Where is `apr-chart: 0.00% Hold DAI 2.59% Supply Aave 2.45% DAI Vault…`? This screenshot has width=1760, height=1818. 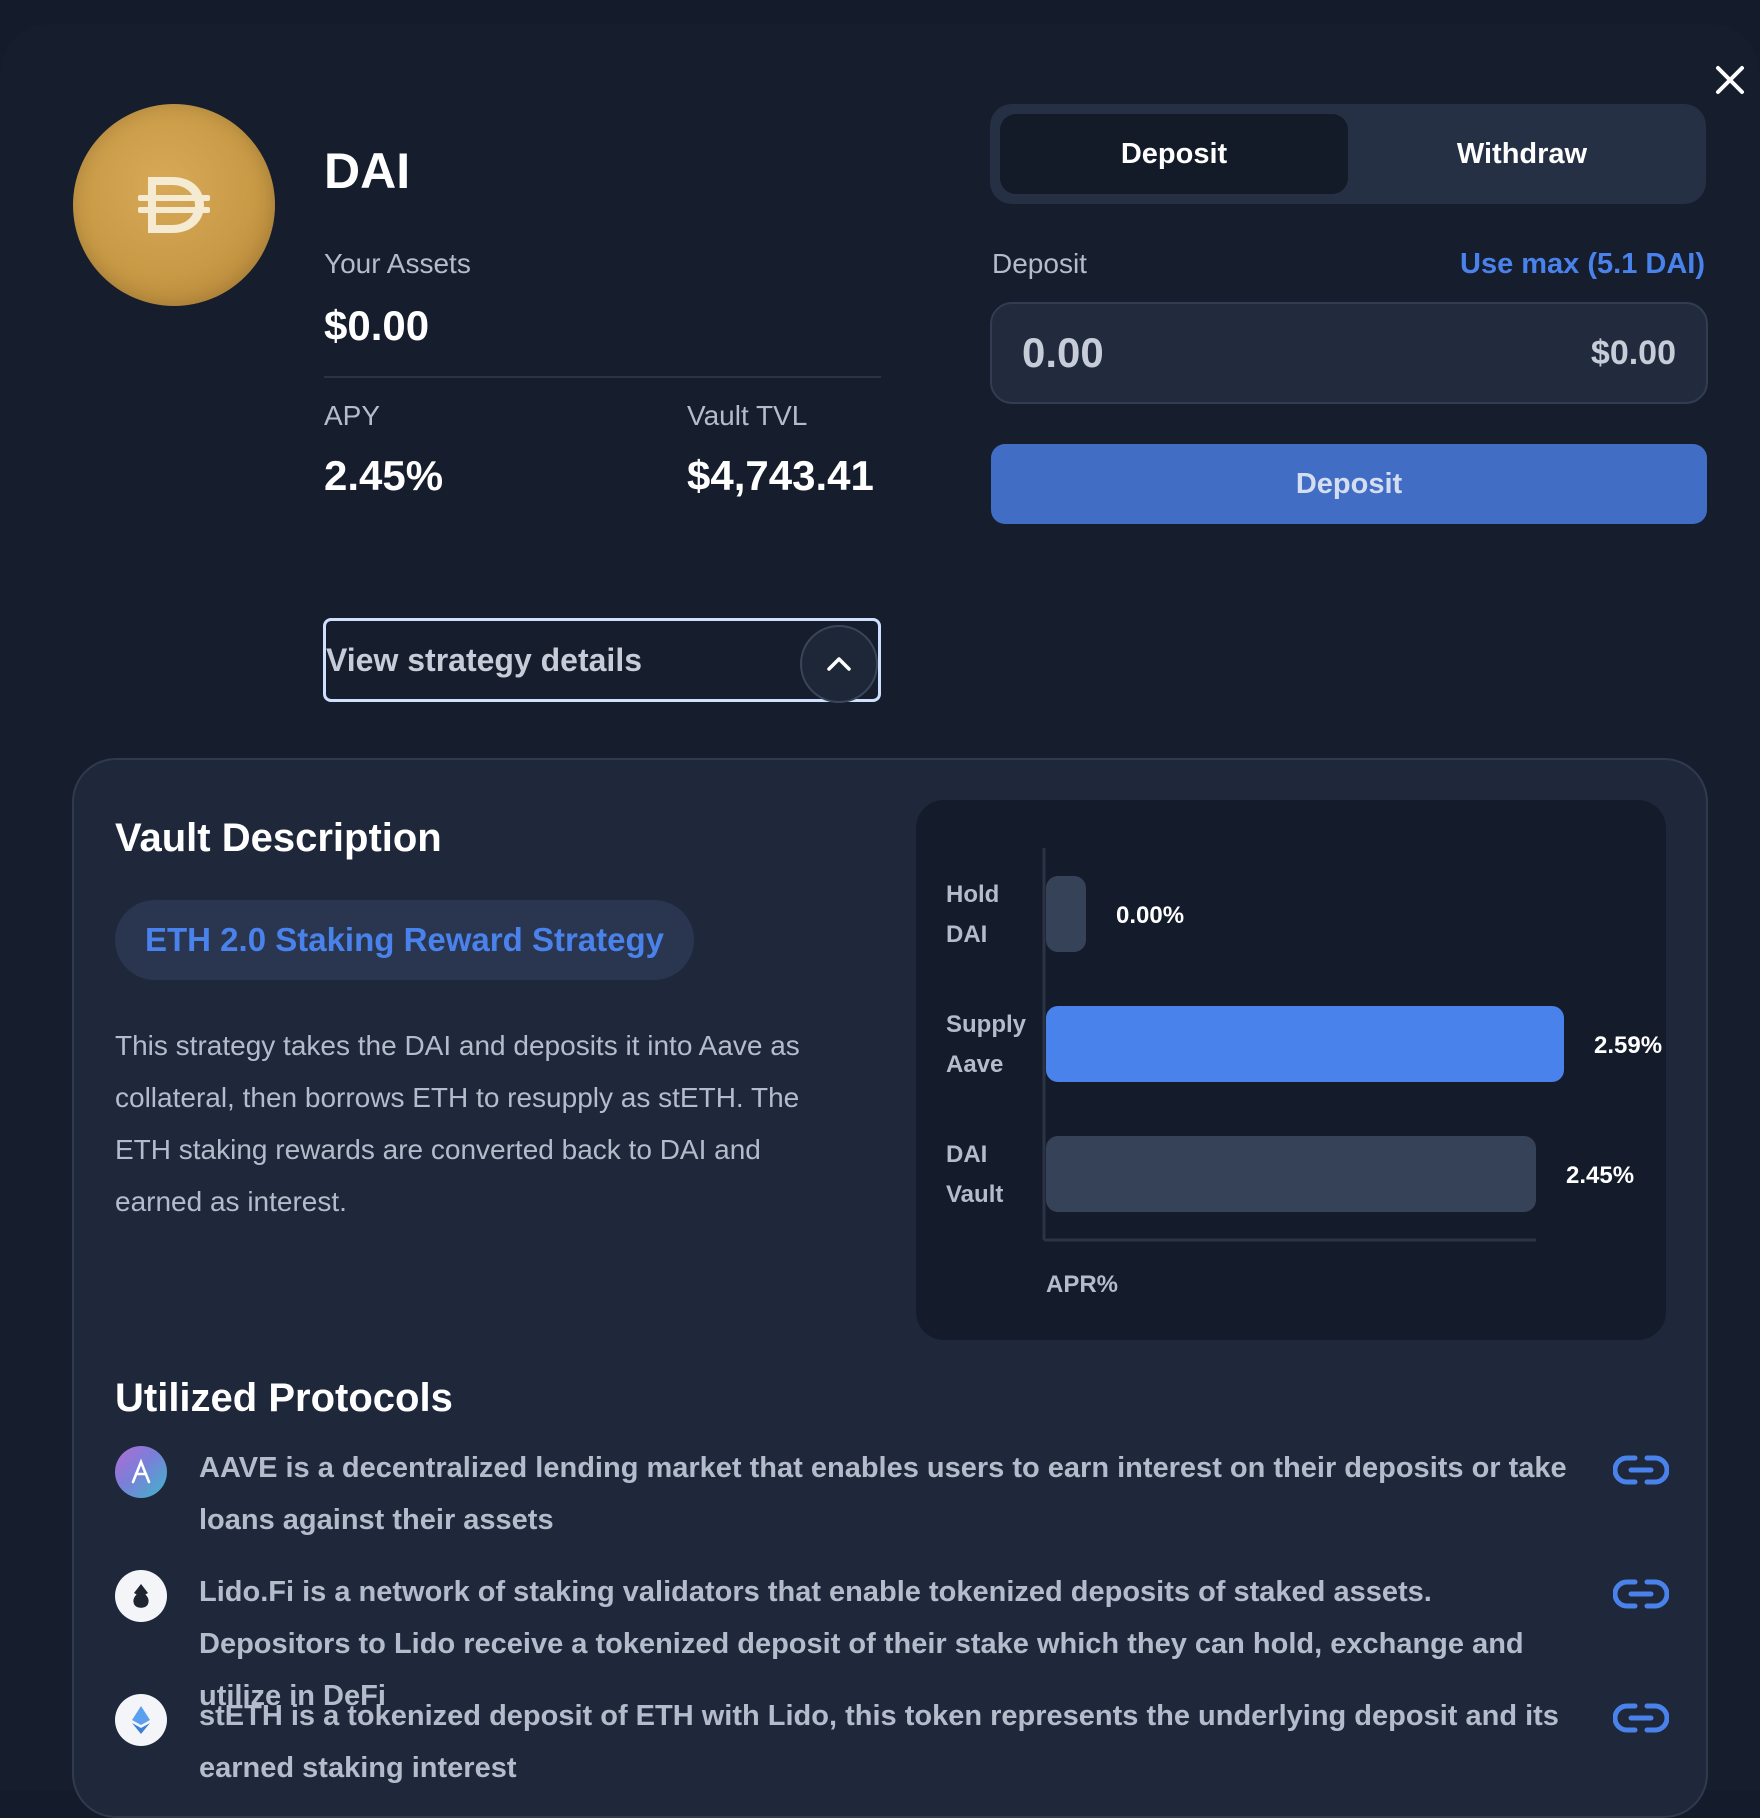
apr-chart: 0.00% Hold DAI 2.59% Supply Aave 2.45% DAI Vault… is located at coordinates (1291, 1070).